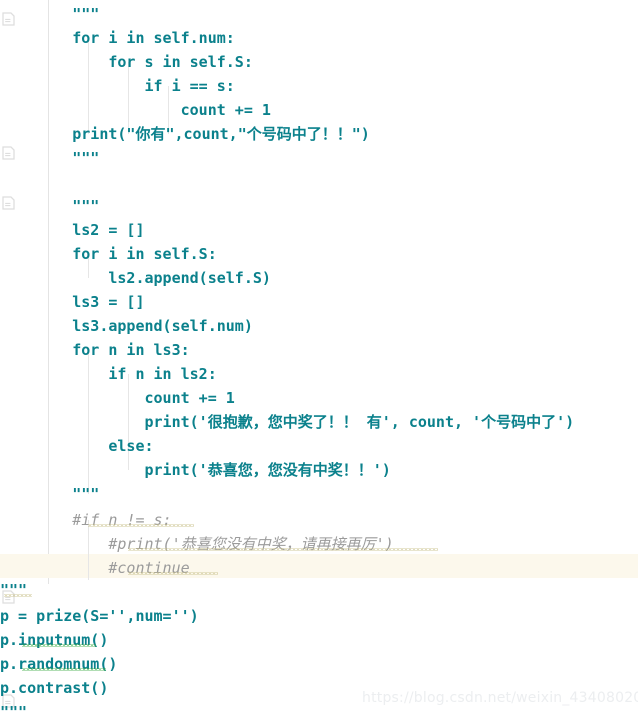 The width and height of the screenshot is (638, 724). Describe the element at coordinates (99, 616) in the screenshot. I see `code-line: p = prize(S='',num='')` at that location.